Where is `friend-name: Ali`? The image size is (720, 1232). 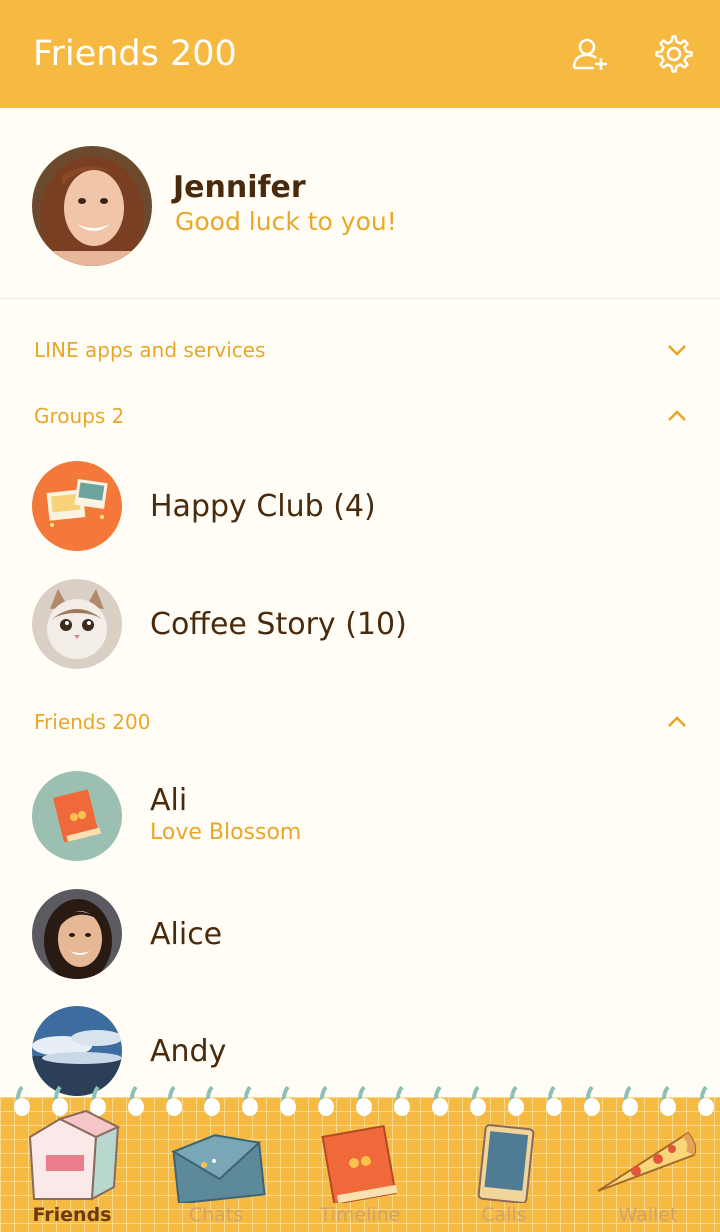 friend-name: Ali is located at coordinates (169, 800).